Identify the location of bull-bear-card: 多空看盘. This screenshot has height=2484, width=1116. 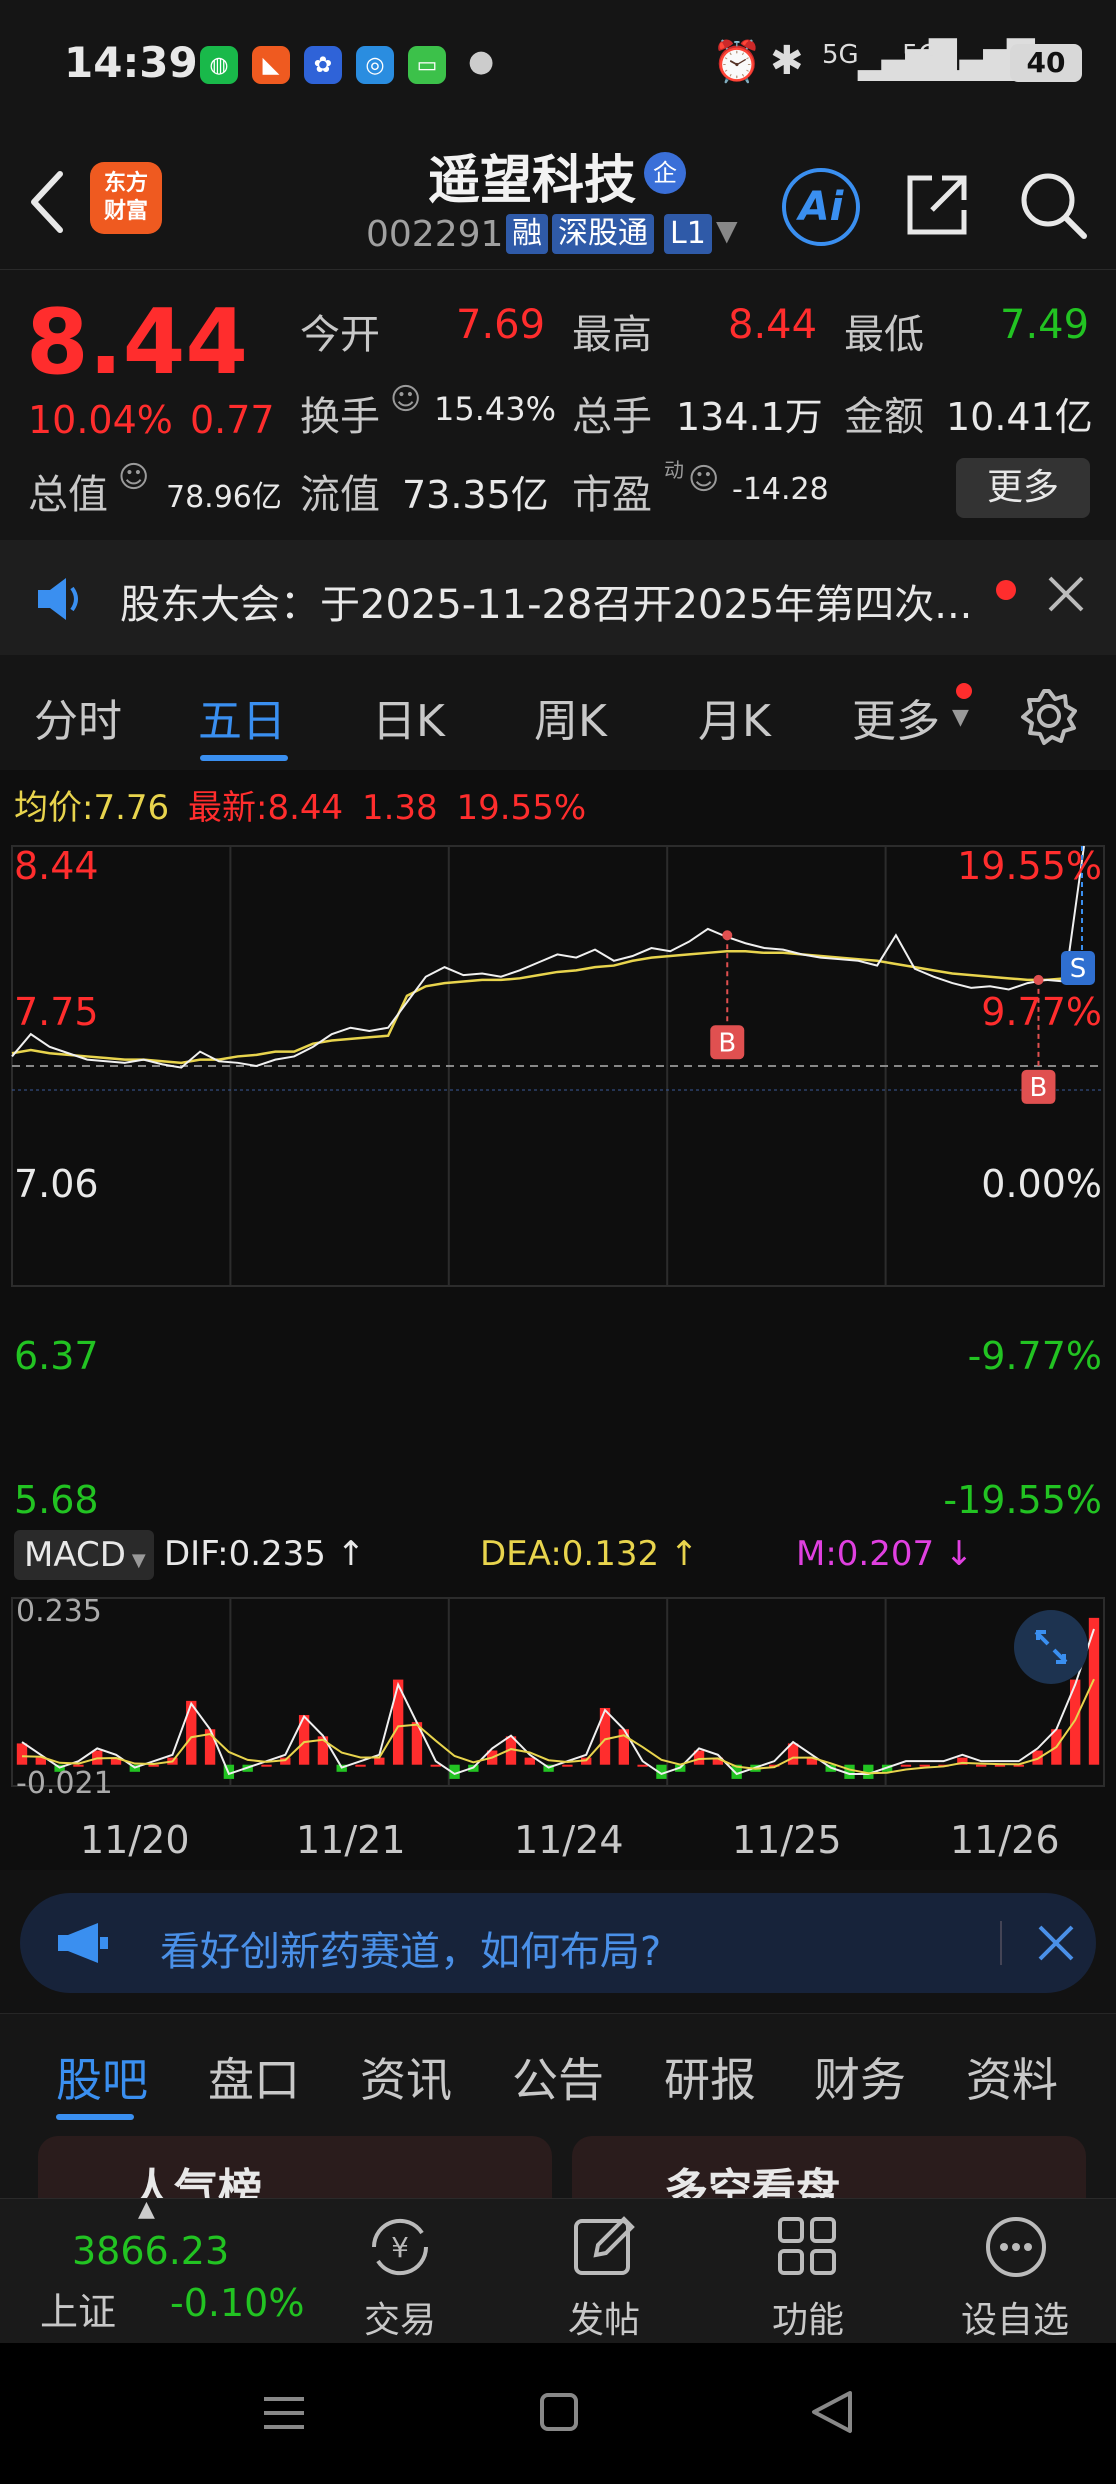
(829, 2167).